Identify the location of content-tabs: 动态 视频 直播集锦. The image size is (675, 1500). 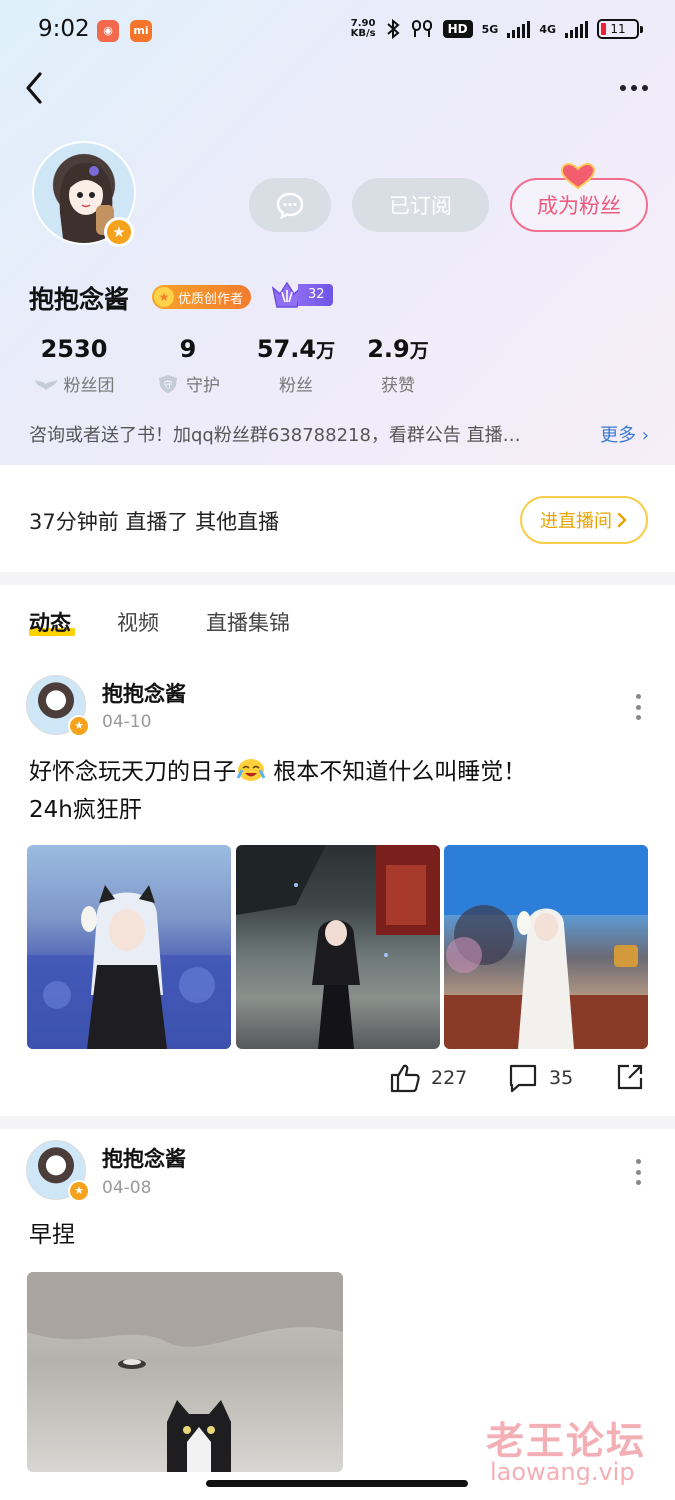
(337, 620).